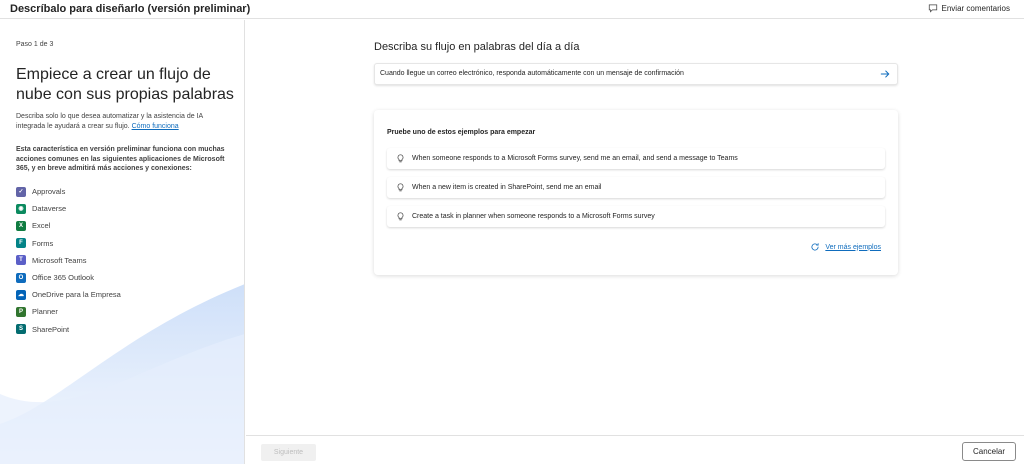 Image resolution: width=1024 pixels, height=464 pixels. Describe the element at coordinates (41, 226) in the screenshot. I see `app-label: Excel` at that location.